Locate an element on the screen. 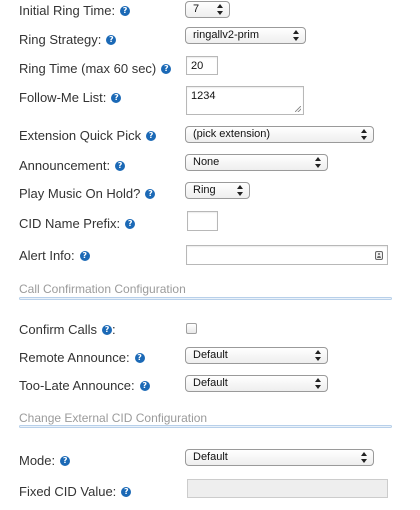 Image resolution: width=420 pixels, height=510 pixels. cid-name-prefix-label: CID Name Prefix:? is located at coordinates (77, 224).